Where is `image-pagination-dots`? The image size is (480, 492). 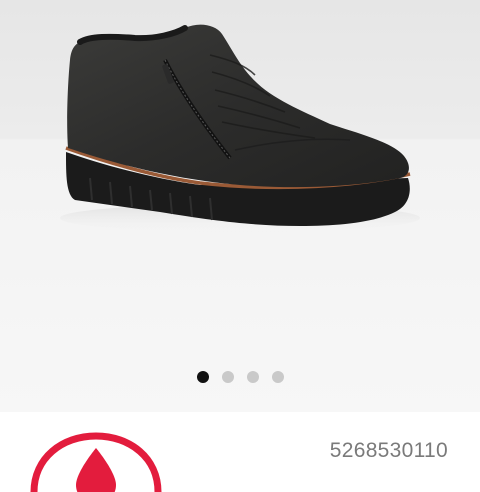 image-pagination-dots is located at coordinates (240, 377).